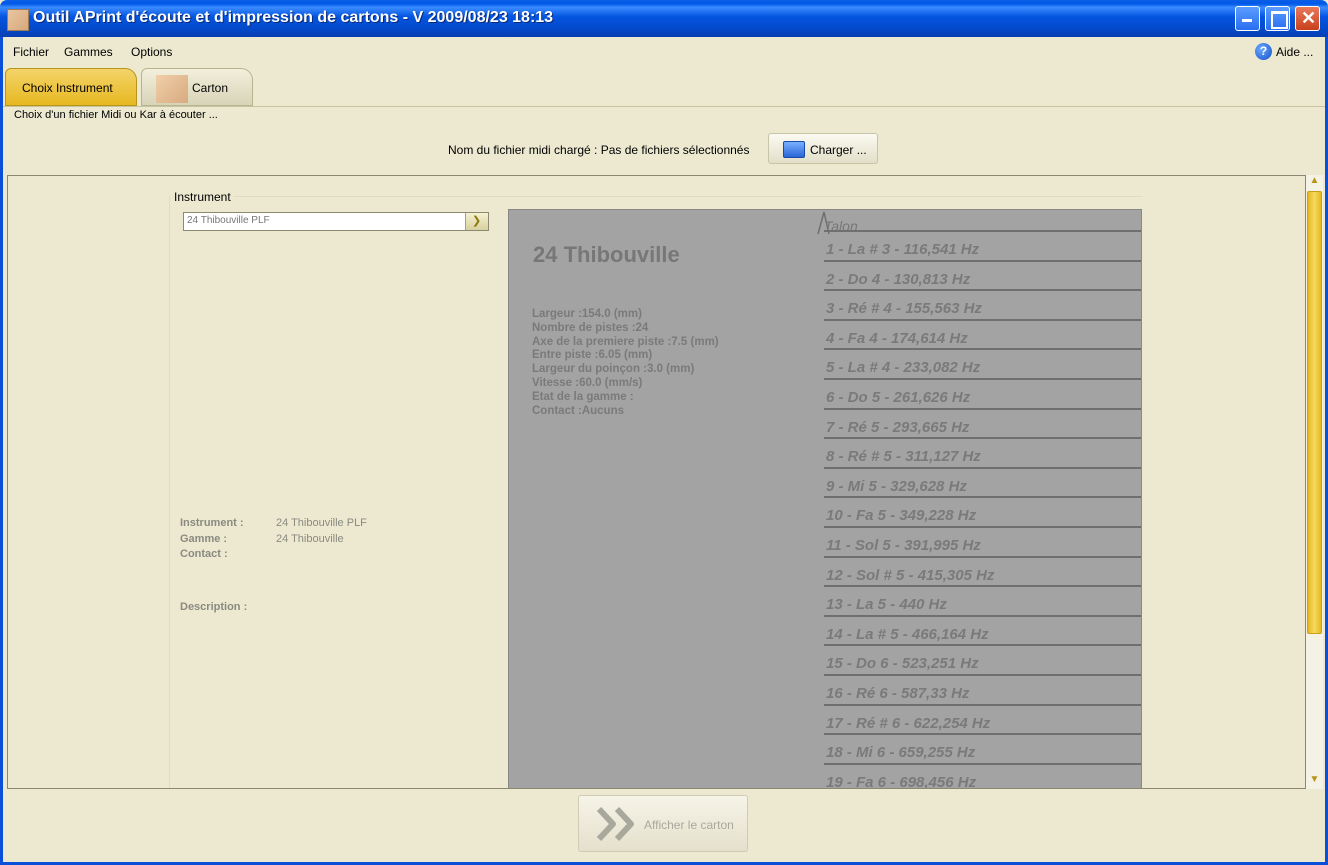 This screenshot has width=1328, height=865. Describe the element at coordinates (903, 457) in the screenshot. I see `track-note: 8 - Ré # 5 - 311,127 Hz` at that location.